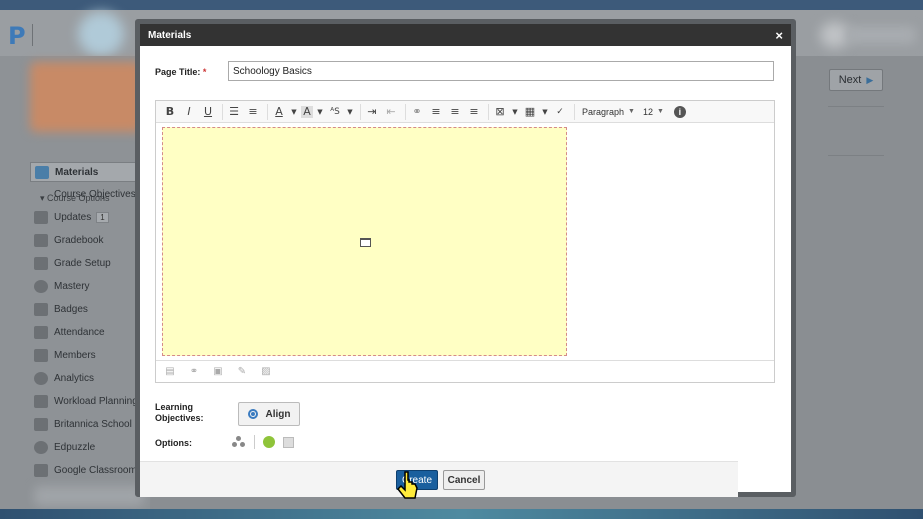 This screenshot has height=519, width=923. What do you see at coordinates (560, 112) in the screenshot?
I see `spellcheck-icon: ✓` at bounding box center [560, 112].